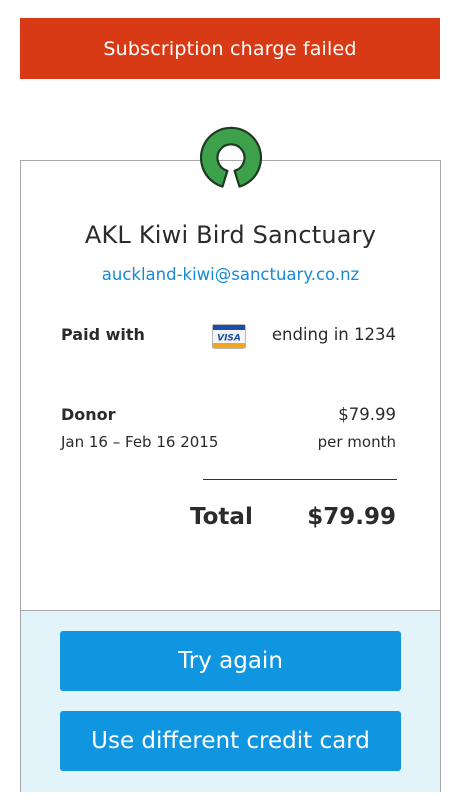  I want to click on visa-card-icon: VISA, so click(229, 336).